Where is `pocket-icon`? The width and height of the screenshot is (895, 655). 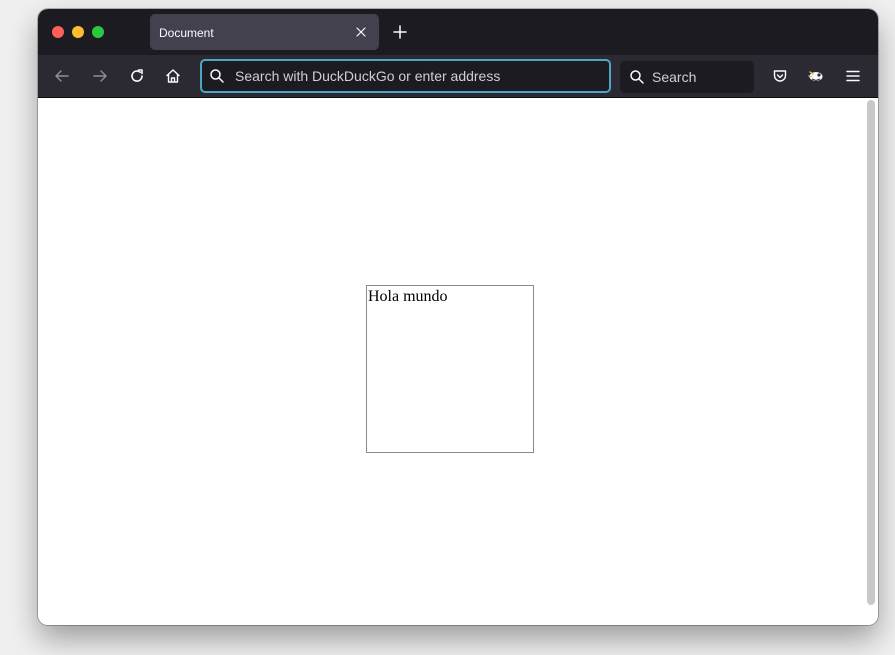
pocket-icon is located at coordinates (780, 76).